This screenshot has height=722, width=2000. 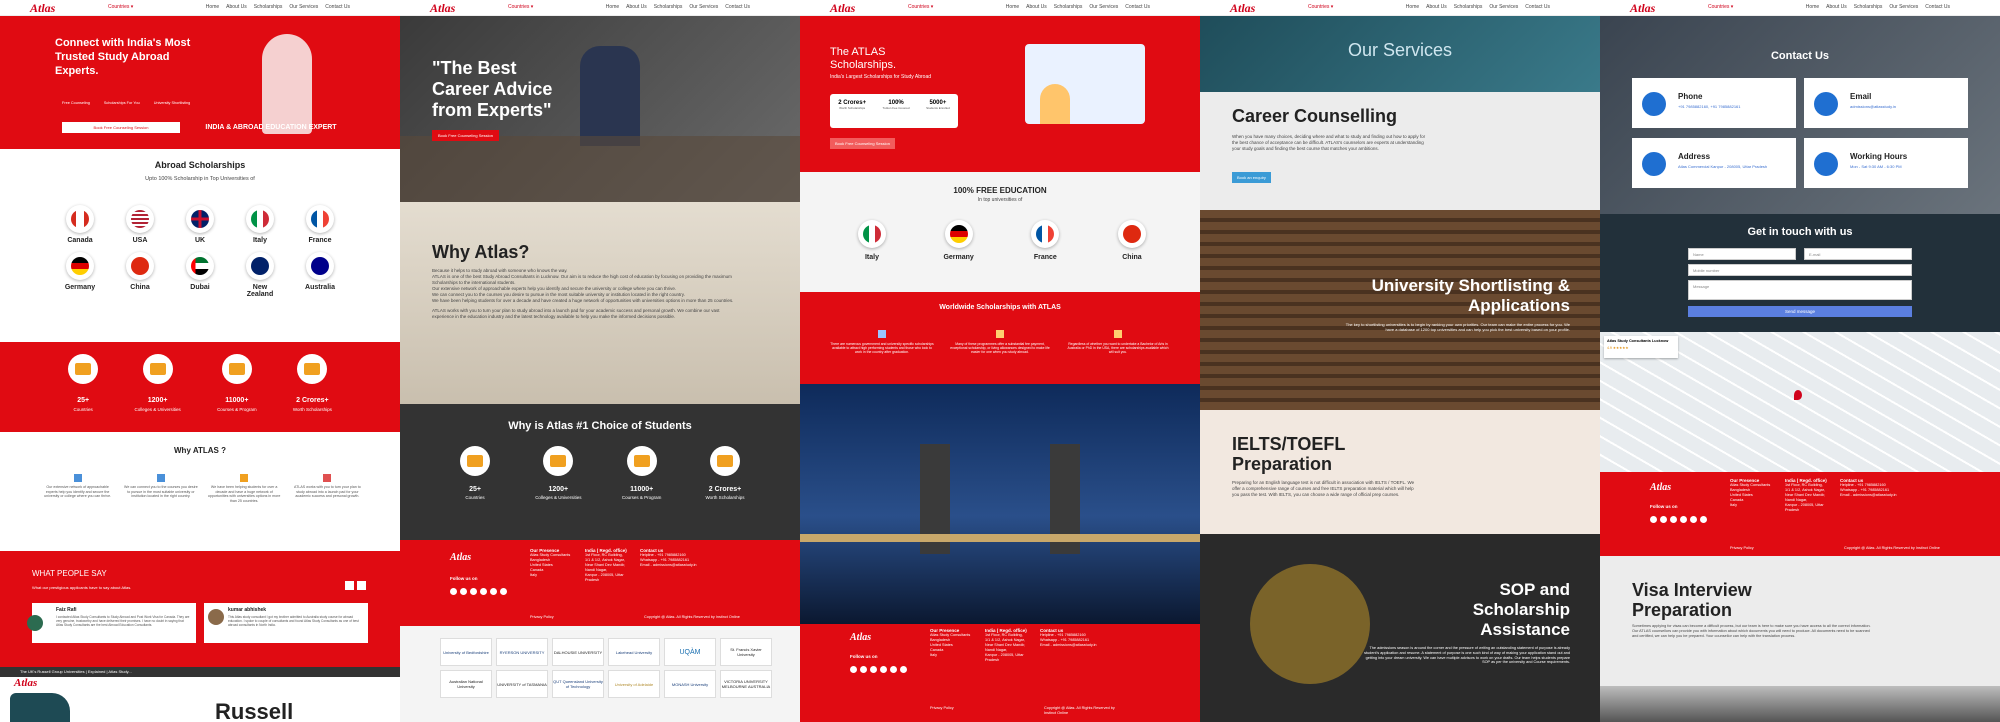 I want to click on country-usa: USA, so click(x=140, y=224).